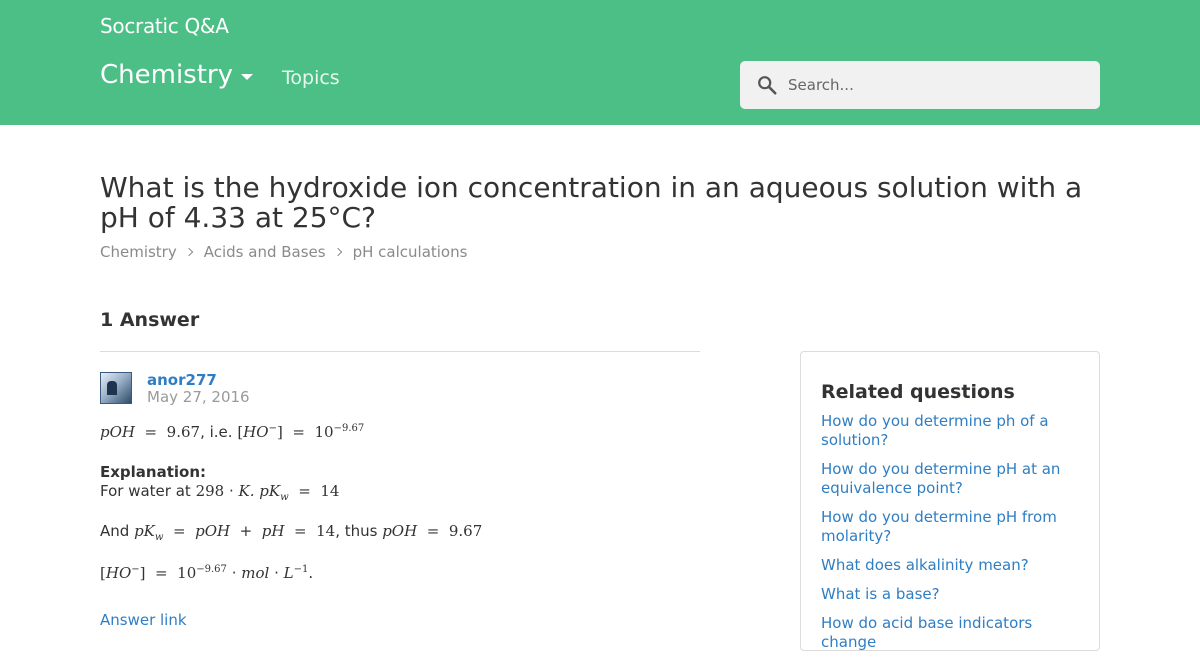  What do you see at coordinates (138, 252) in the screenshot?
I see `breadcrumb-chemistry: Chemistry` at bounding box center [138, 252].